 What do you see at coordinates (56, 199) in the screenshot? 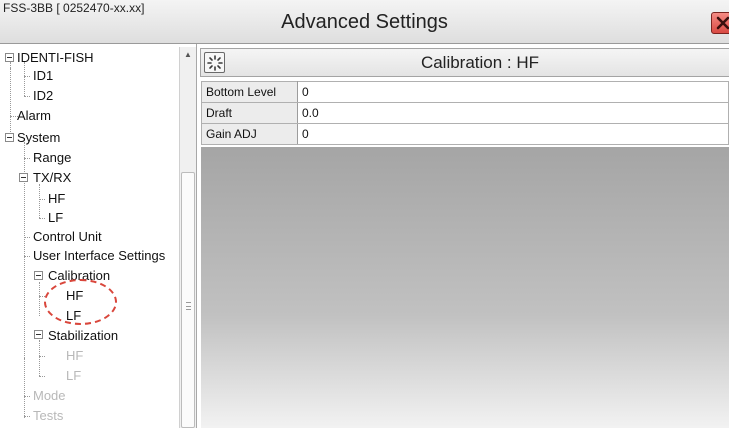
I see `tree-item-txrx-hf: HF` at bounding box center [56, 199].